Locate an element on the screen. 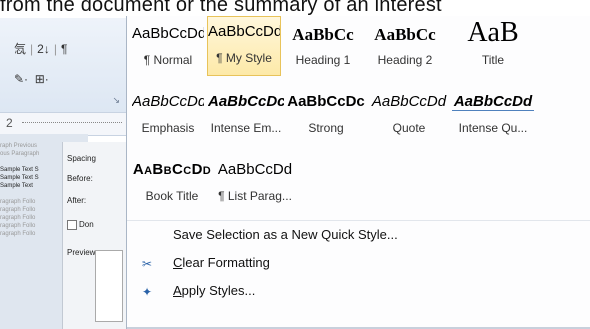  style-tile-my-style: AaBbCcDd ¶ My Style is located at coordinates (244, 46).